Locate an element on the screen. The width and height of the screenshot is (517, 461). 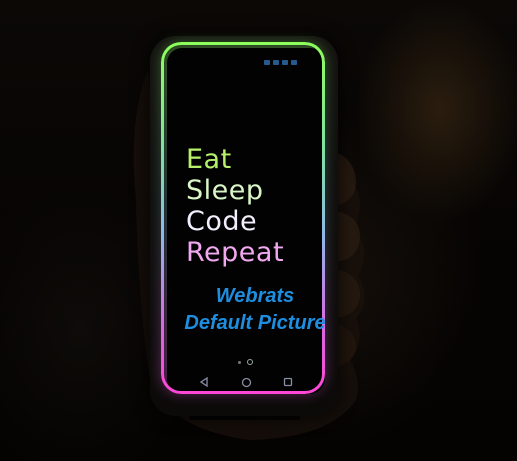
page-dot-active is located at coordinates (250, 362).